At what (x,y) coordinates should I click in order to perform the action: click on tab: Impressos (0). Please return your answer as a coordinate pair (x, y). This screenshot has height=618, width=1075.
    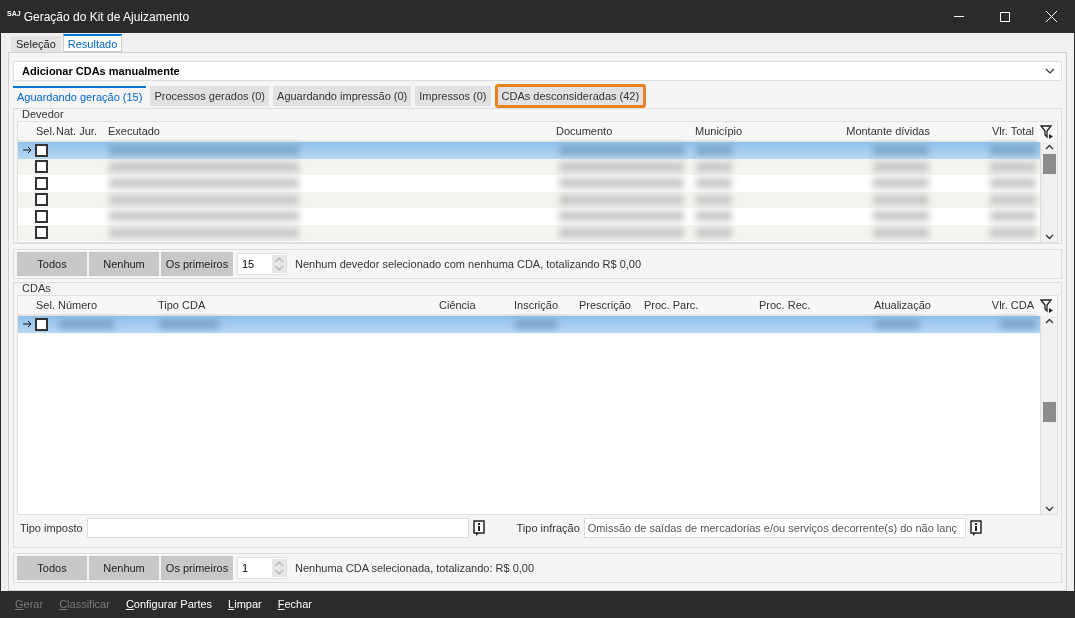
    Looking at the image, I should click on (453, 96).